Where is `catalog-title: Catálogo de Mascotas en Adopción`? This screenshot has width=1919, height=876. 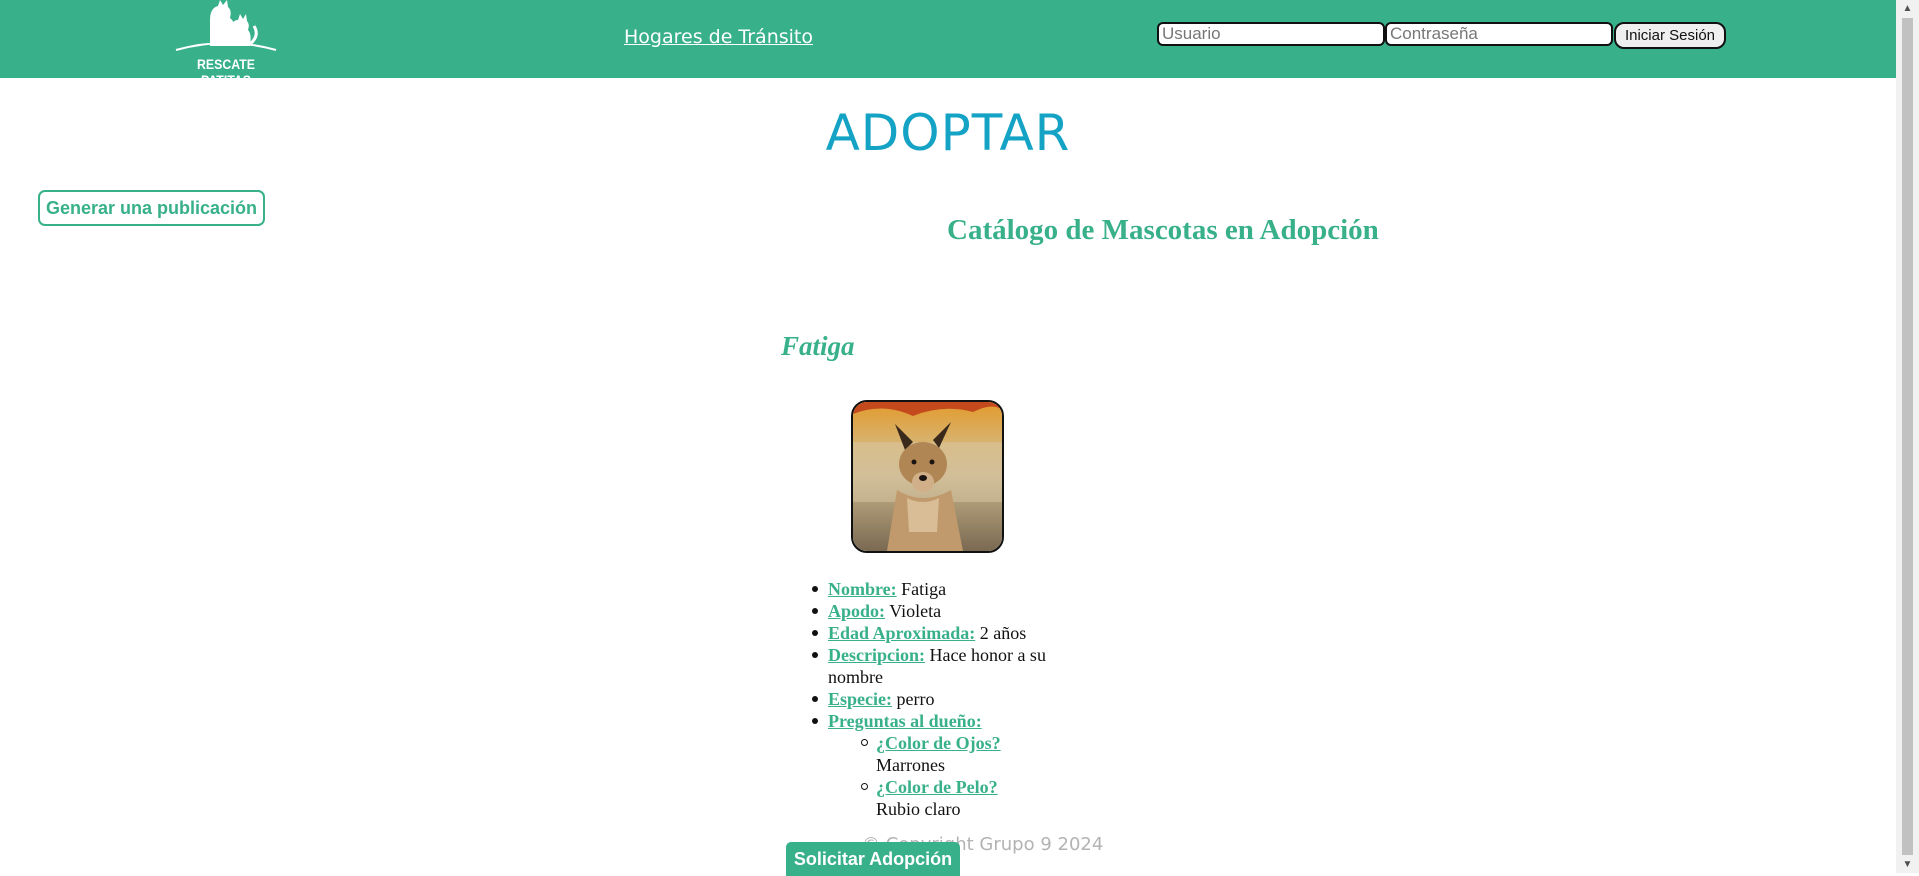 catalog-title: Catálogo de Mascotas en Adopción is located at coordinates (1163, 230).